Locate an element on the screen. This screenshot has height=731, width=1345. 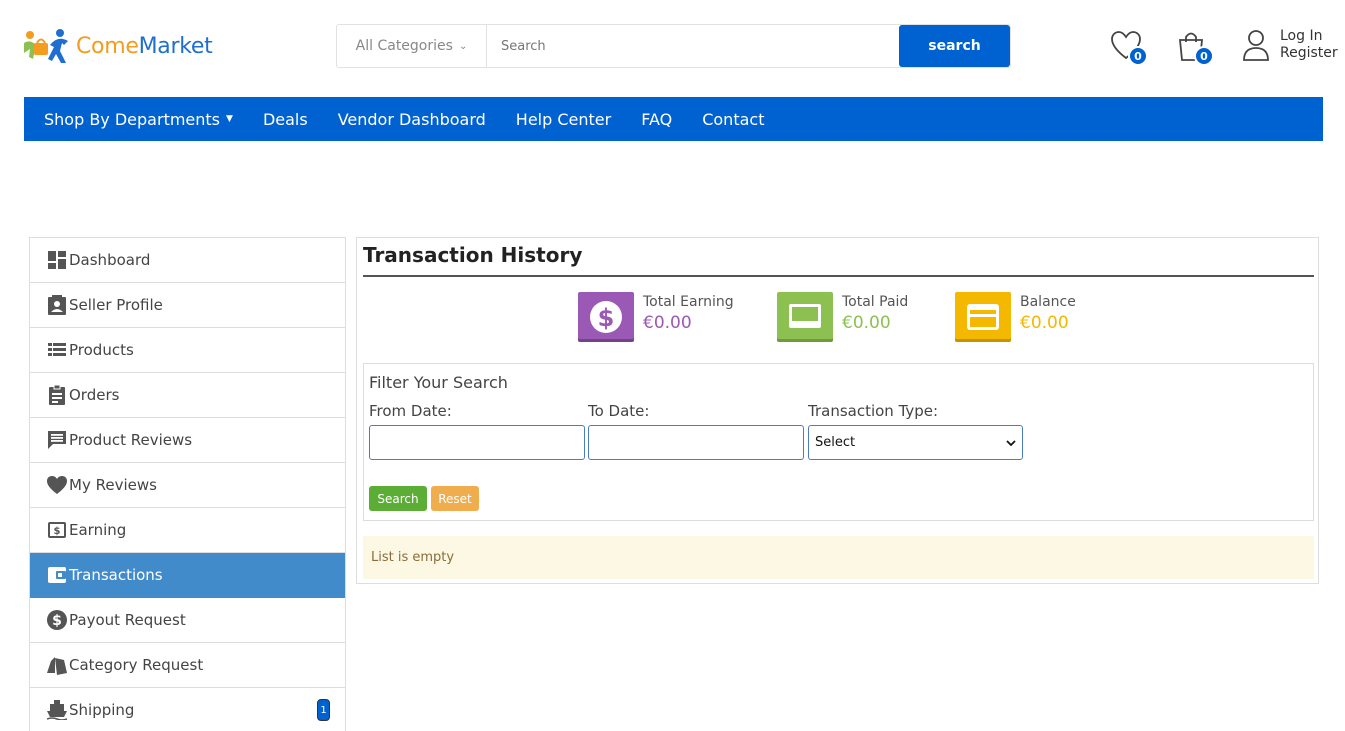
account-area: Log In Register is located at coordinates (1290, 45).